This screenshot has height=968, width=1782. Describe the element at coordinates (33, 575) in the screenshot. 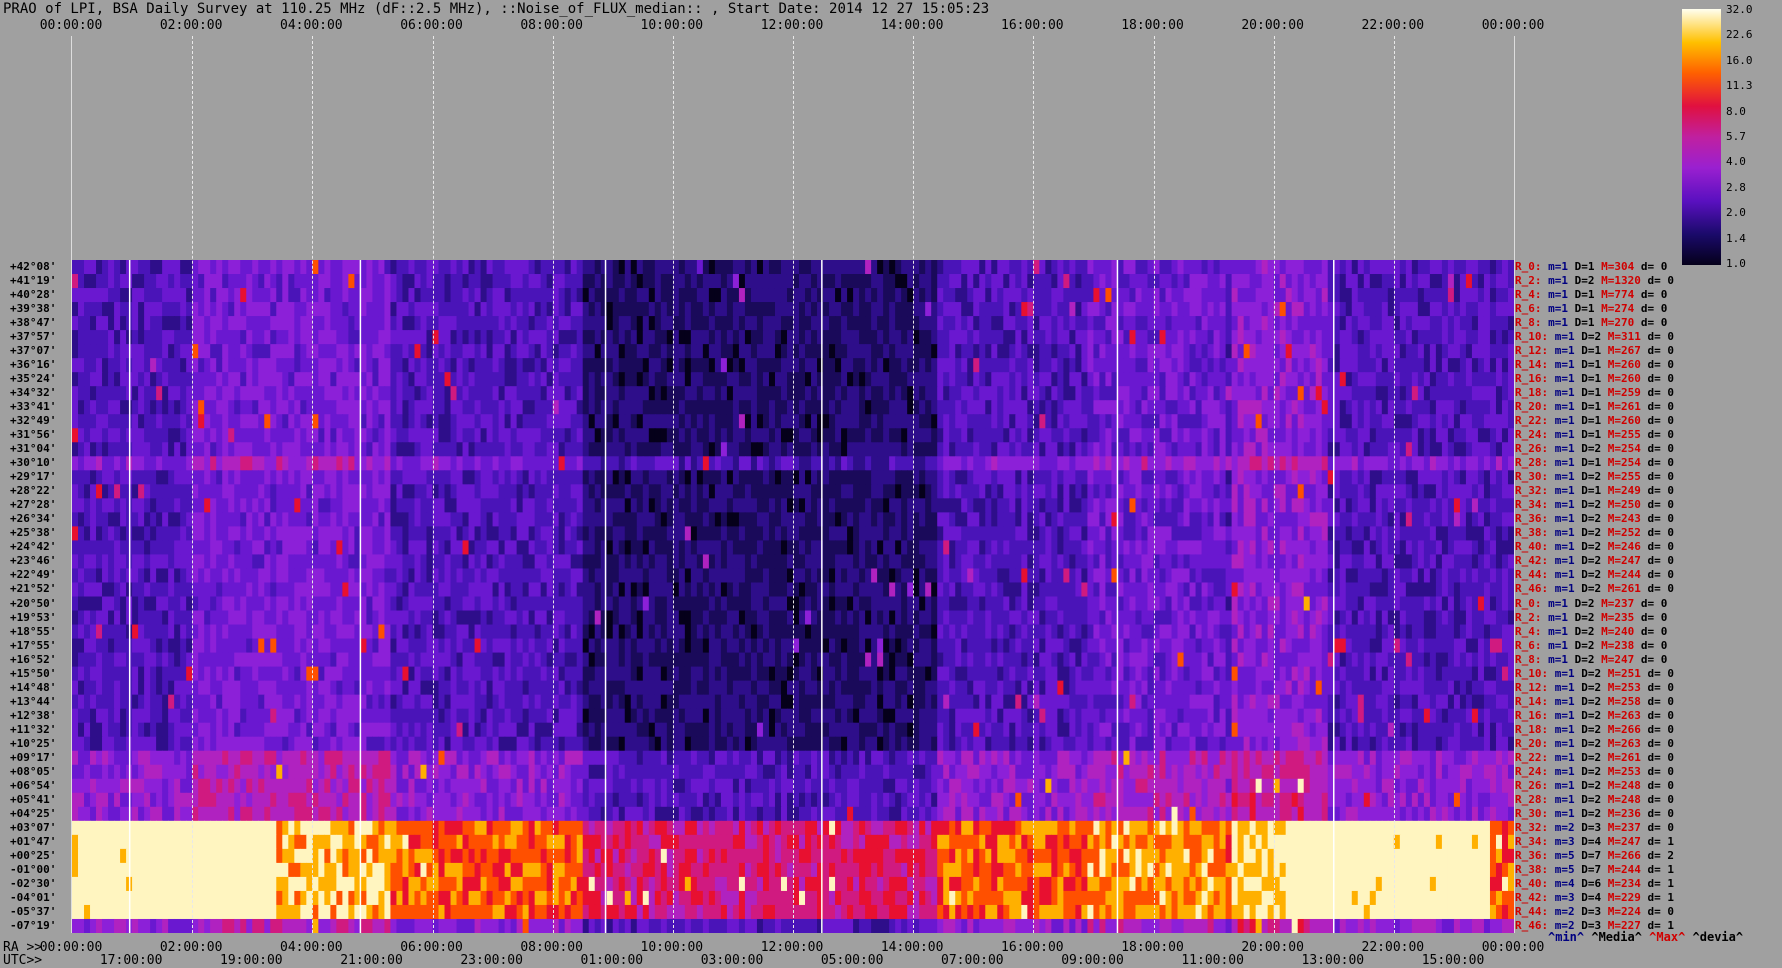

I see `declination-label: +22°49'` at that location.